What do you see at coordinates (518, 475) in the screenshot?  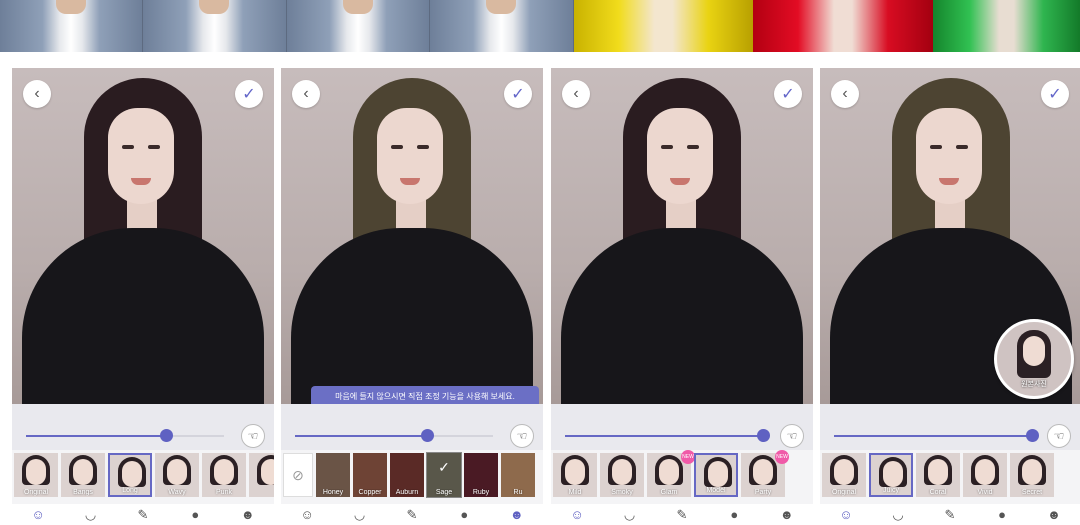 I see `color-swatch: Ru` at bounding box center [518, 475].